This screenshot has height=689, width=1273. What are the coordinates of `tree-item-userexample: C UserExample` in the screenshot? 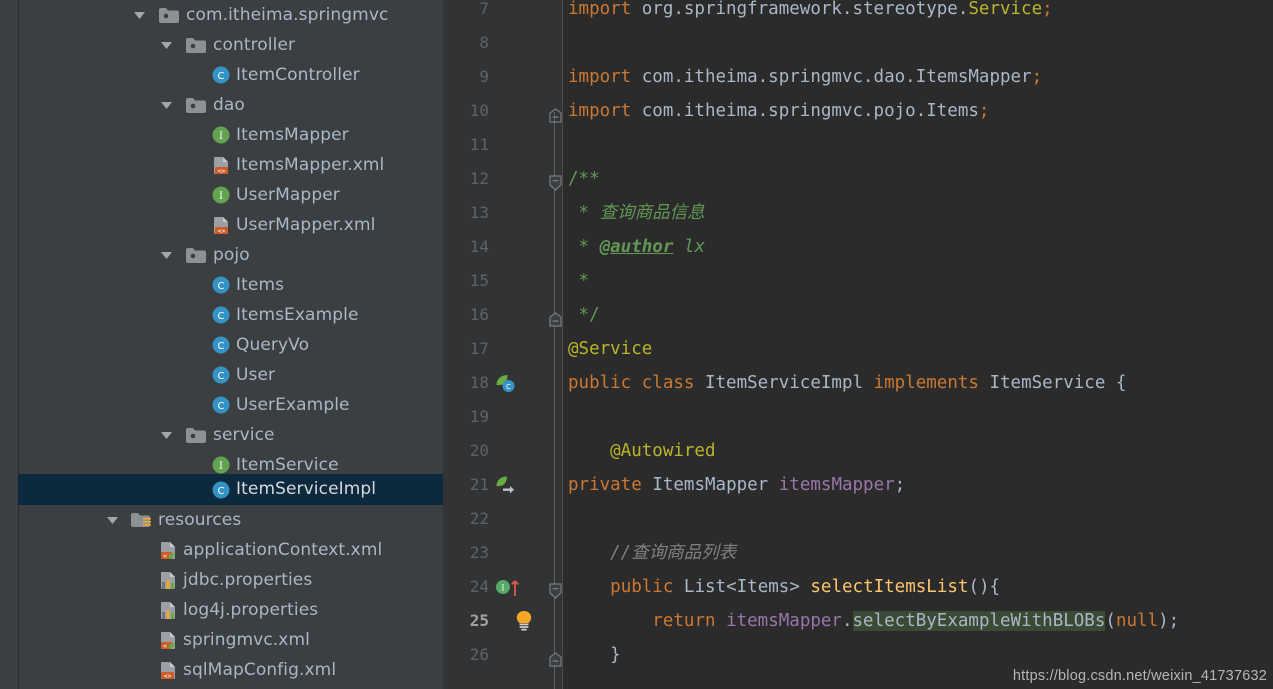 It's located at (221, 405).